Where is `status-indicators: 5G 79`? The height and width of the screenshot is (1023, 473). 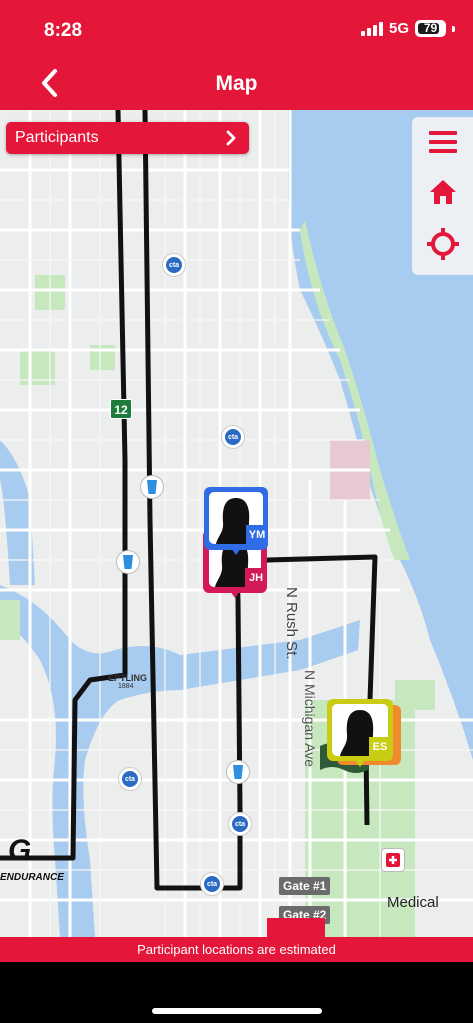 status-indicators: 5G 79 is located at coordinates (407, 28).